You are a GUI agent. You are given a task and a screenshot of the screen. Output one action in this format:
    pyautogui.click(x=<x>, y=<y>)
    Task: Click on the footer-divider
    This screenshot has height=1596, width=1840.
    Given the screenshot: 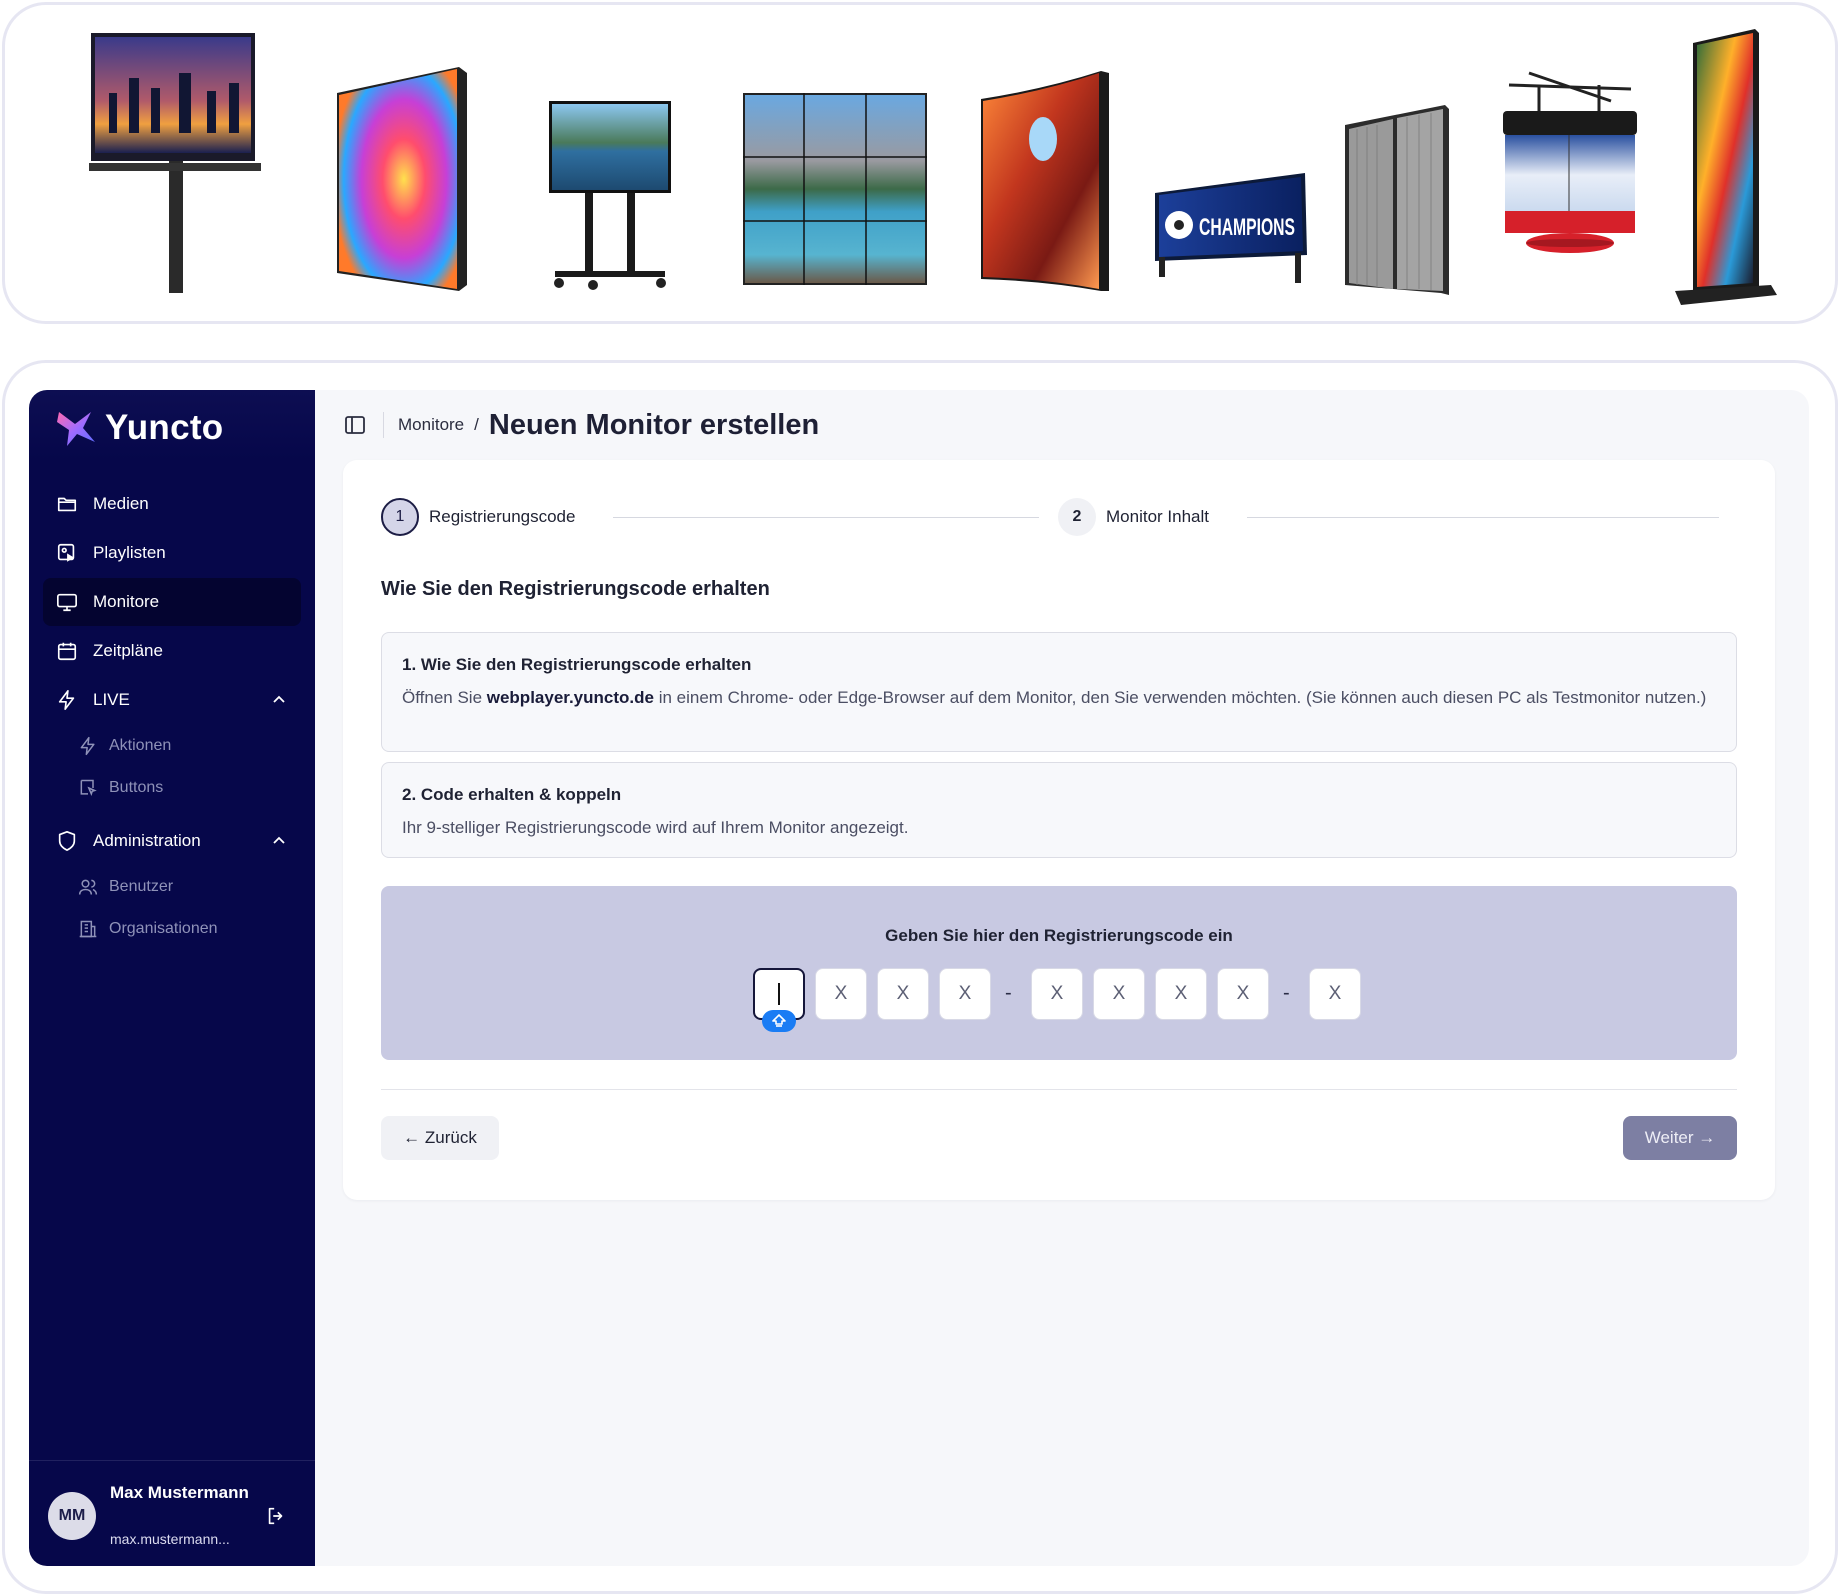 What is the action you would take?
    pyautogui.click(x=1059, y=1089)
    